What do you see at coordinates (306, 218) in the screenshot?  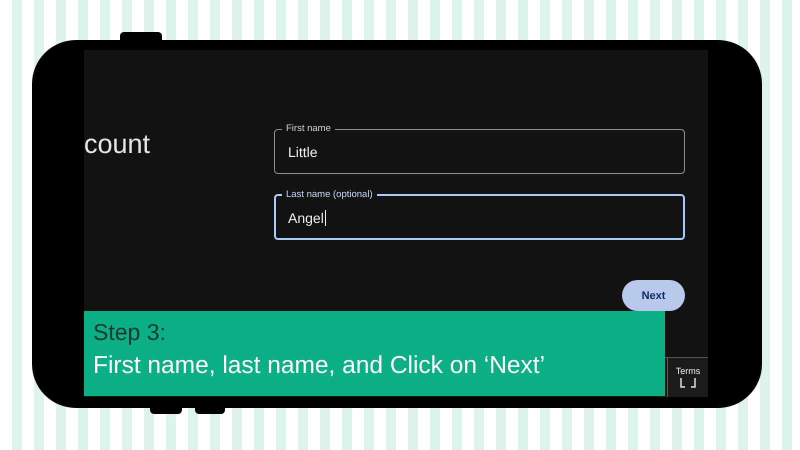 I see `field-value: Angel` at bounding box center [306, 218].